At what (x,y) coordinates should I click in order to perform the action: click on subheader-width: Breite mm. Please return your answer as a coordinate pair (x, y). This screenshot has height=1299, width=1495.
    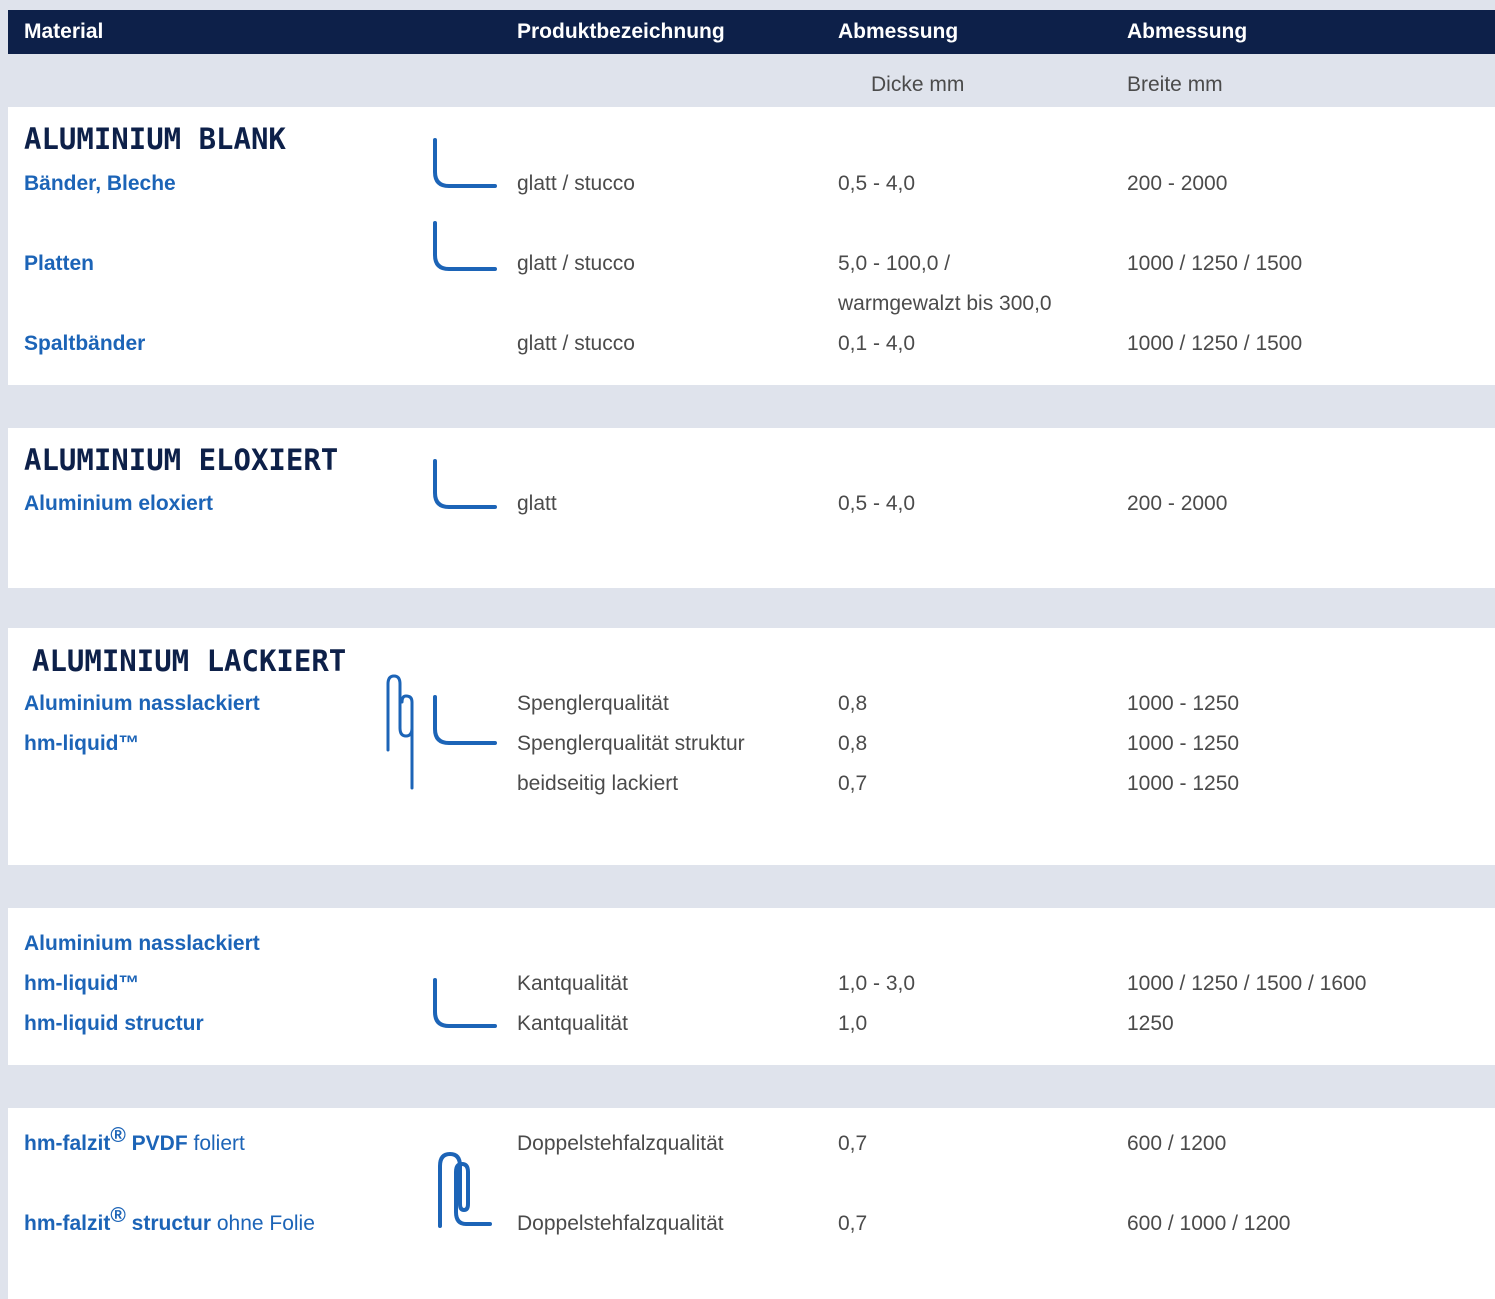
    Looking at the image, I should click on (1175, 84).